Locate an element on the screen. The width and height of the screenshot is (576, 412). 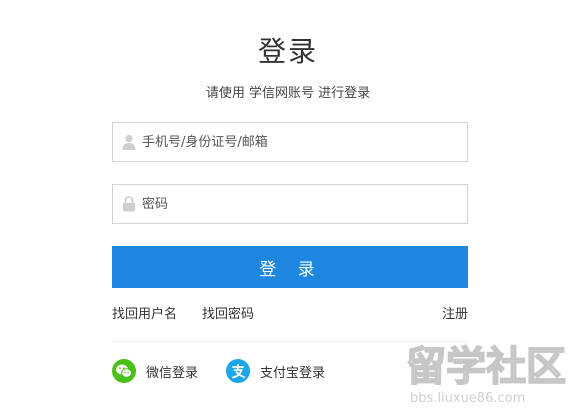
alipay-login-button: 支付宝登录 is located at coordinates (275, 371).